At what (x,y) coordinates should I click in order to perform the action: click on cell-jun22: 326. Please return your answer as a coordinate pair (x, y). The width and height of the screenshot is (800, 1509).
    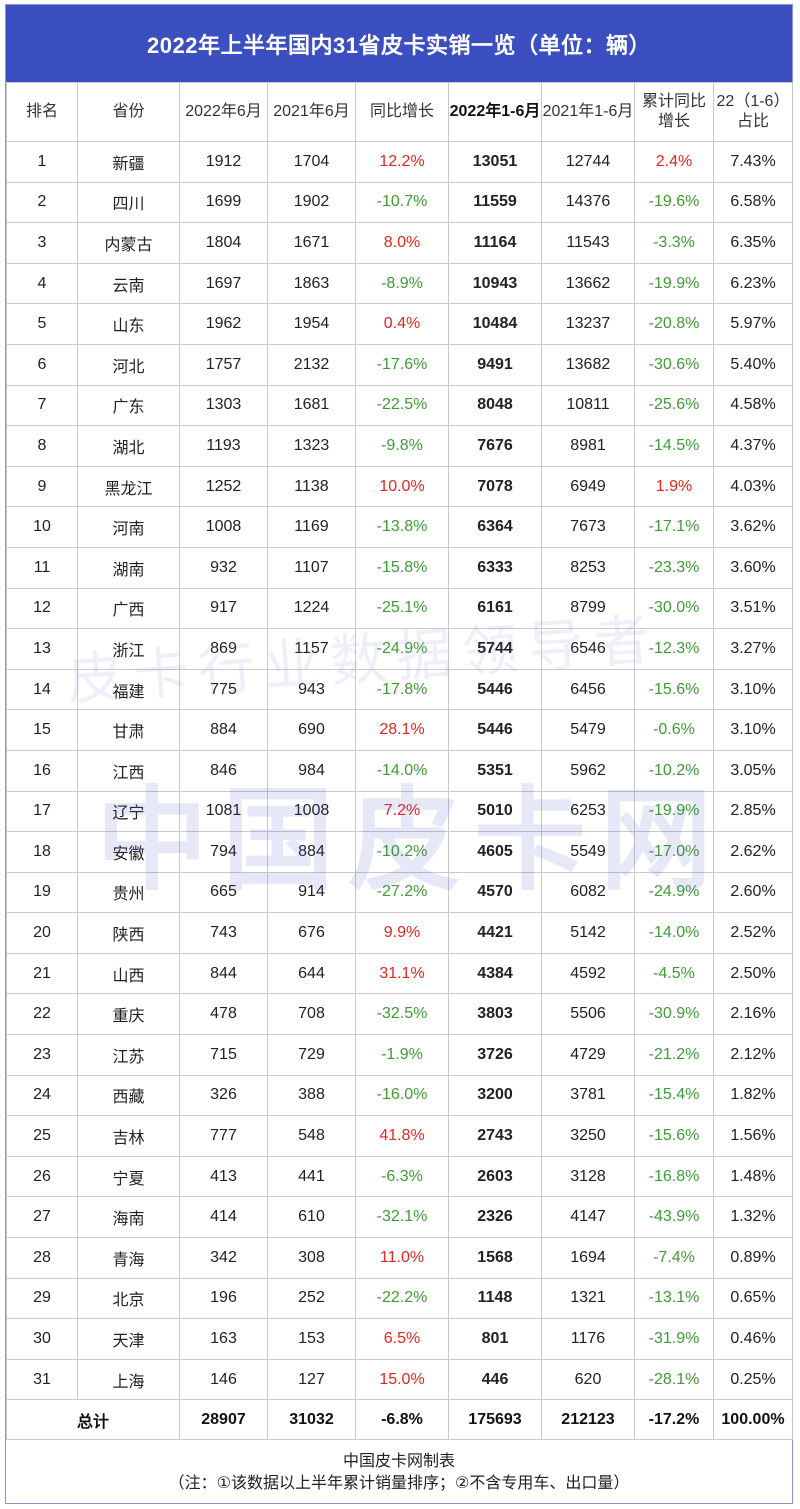
    Looking at the image, I should click on (223, 1095).